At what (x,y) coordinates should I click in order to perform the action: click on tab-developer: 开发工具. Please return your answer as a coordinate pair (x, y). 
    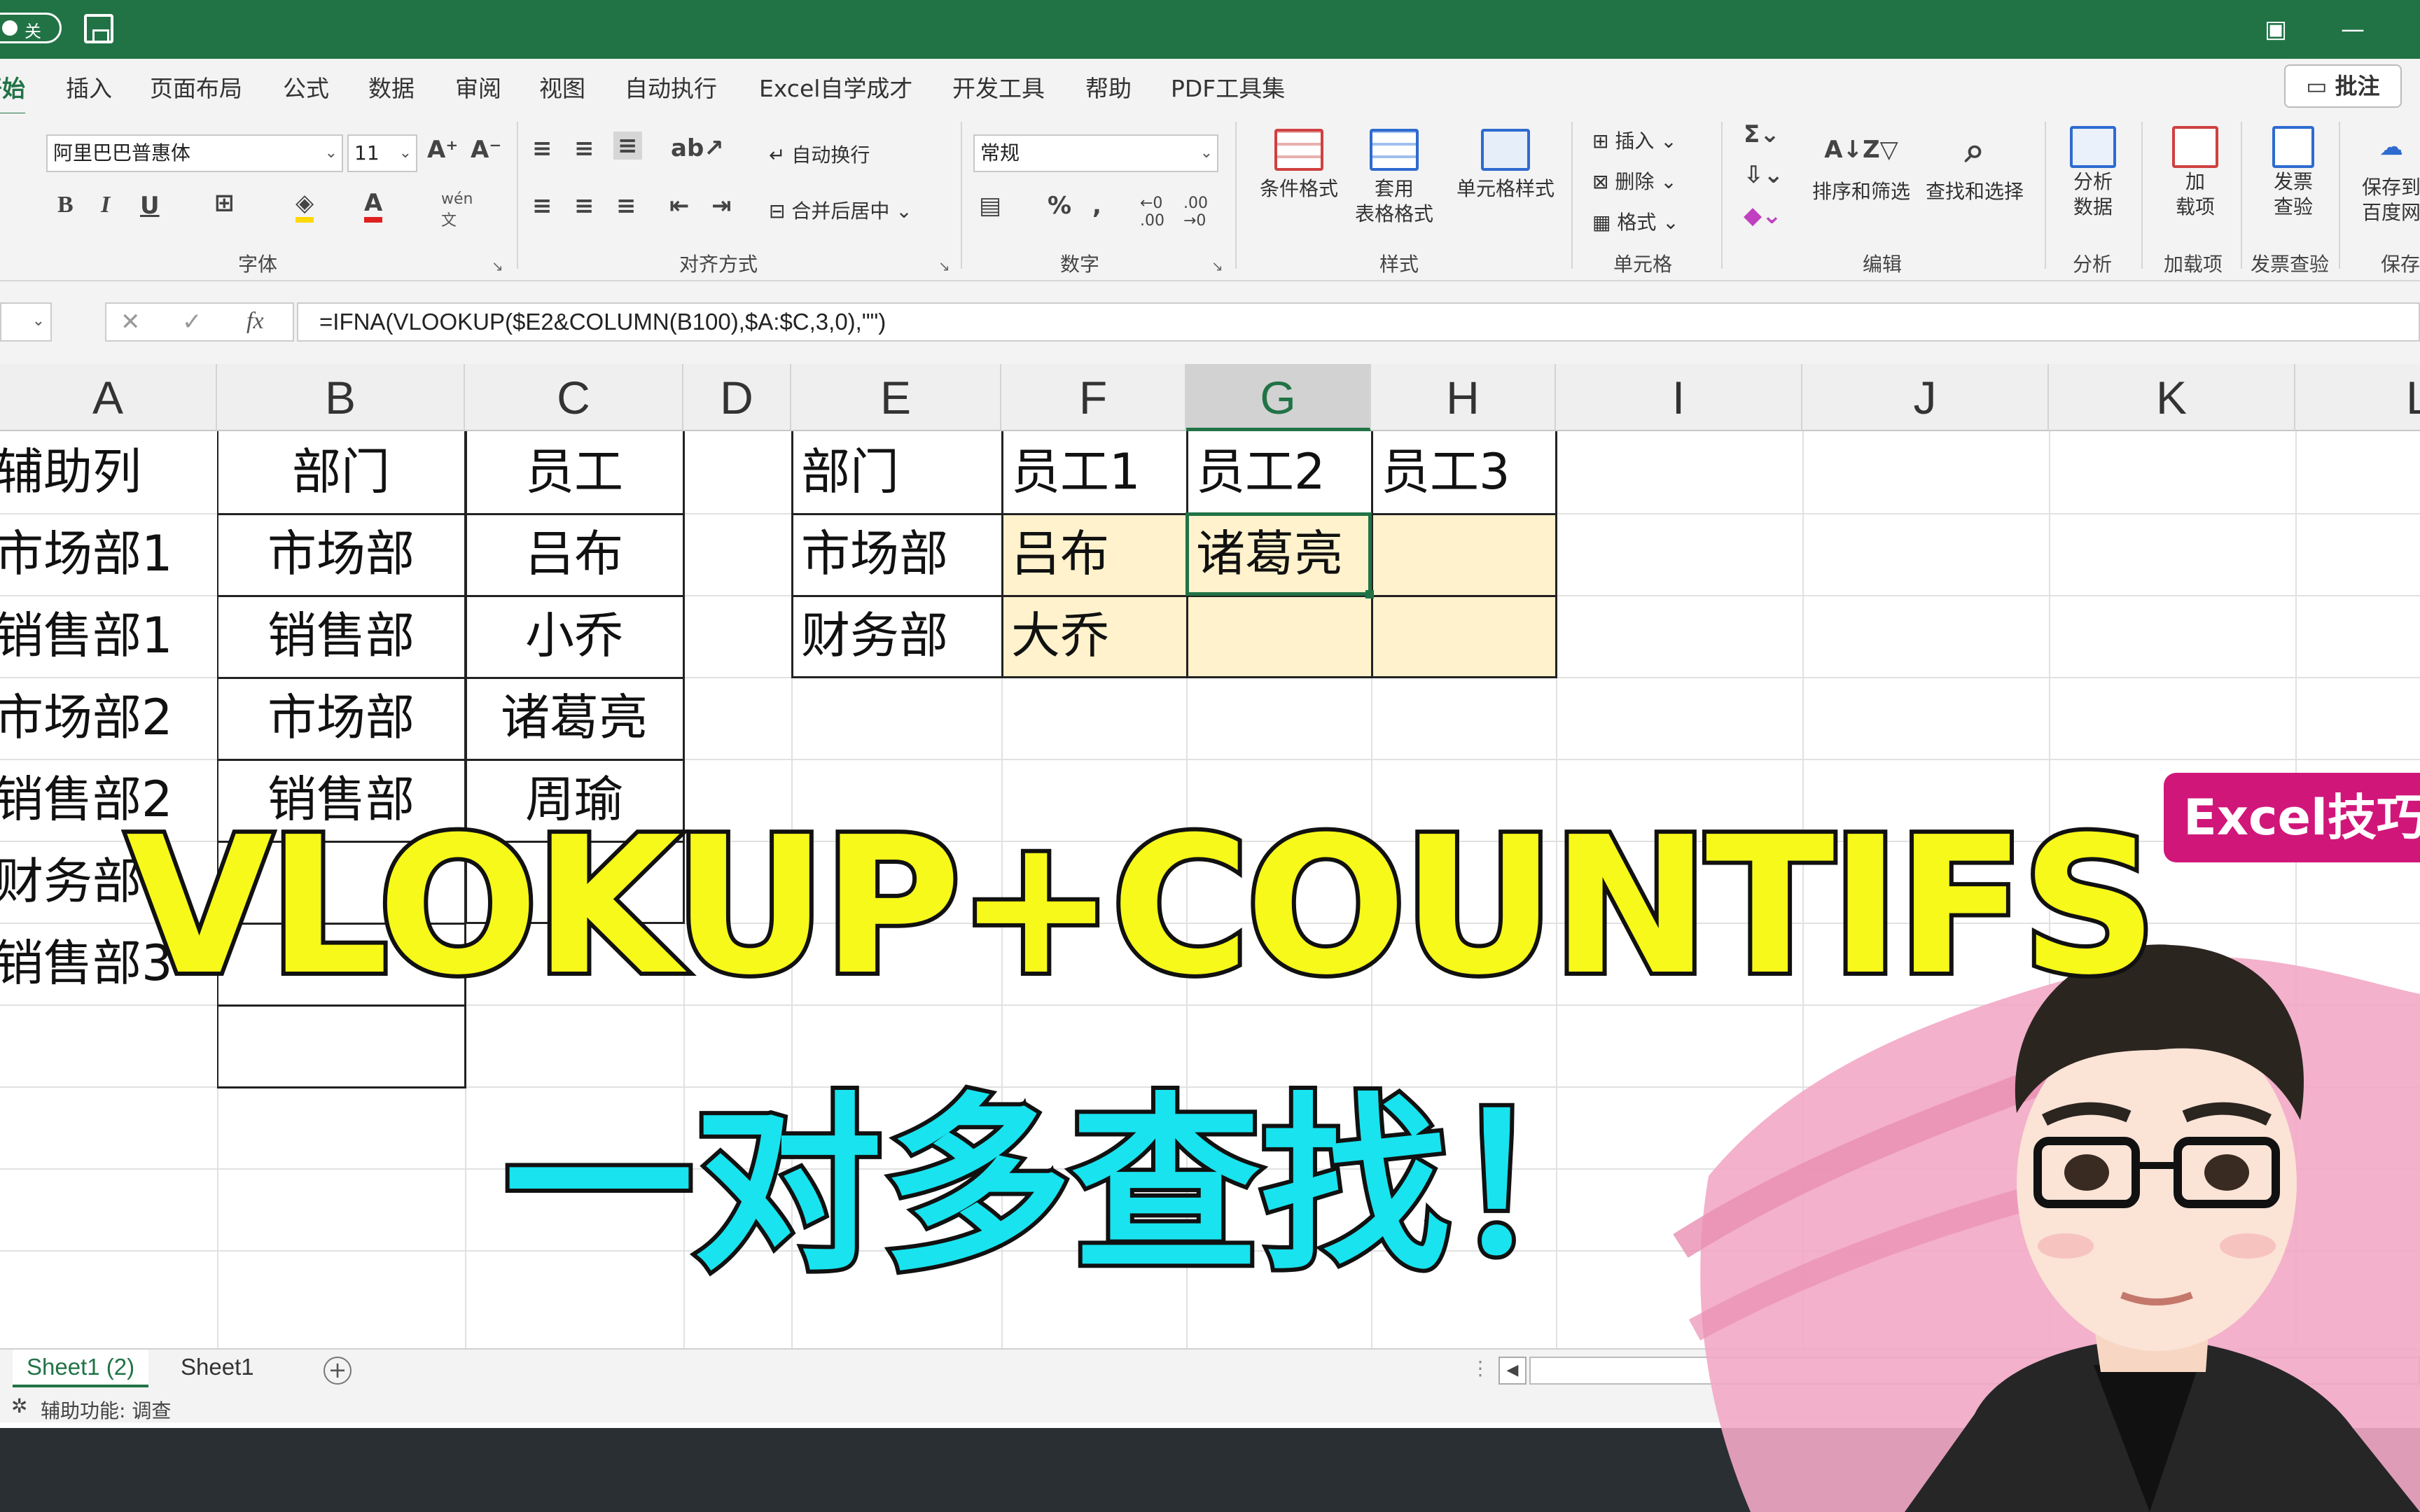
    Looking at the image, I should click on (998, 87).